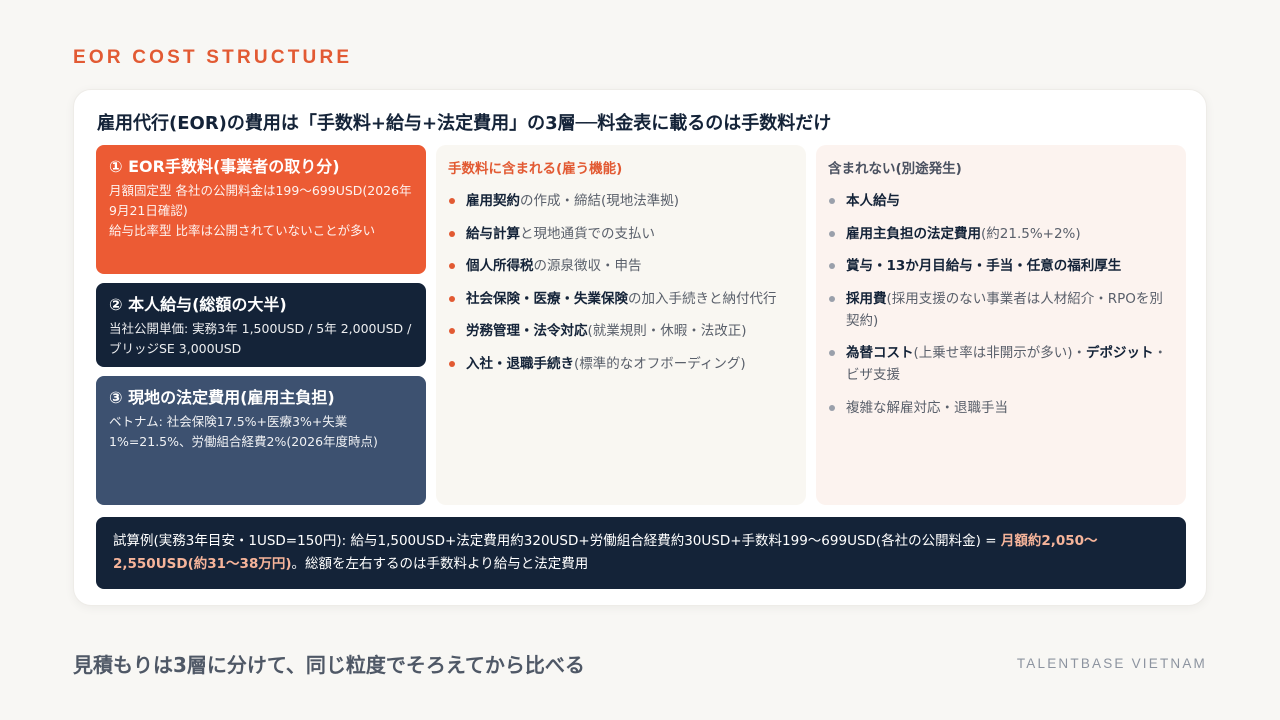 Image resolution: width=1280 pixels, height=720 pixels. What do you see at coordinates (440, 564) in the screenshot?
I see `example-suffix: 。総額を左右するのは手数料より給与と法定費用` at bounding box center [440, 564].